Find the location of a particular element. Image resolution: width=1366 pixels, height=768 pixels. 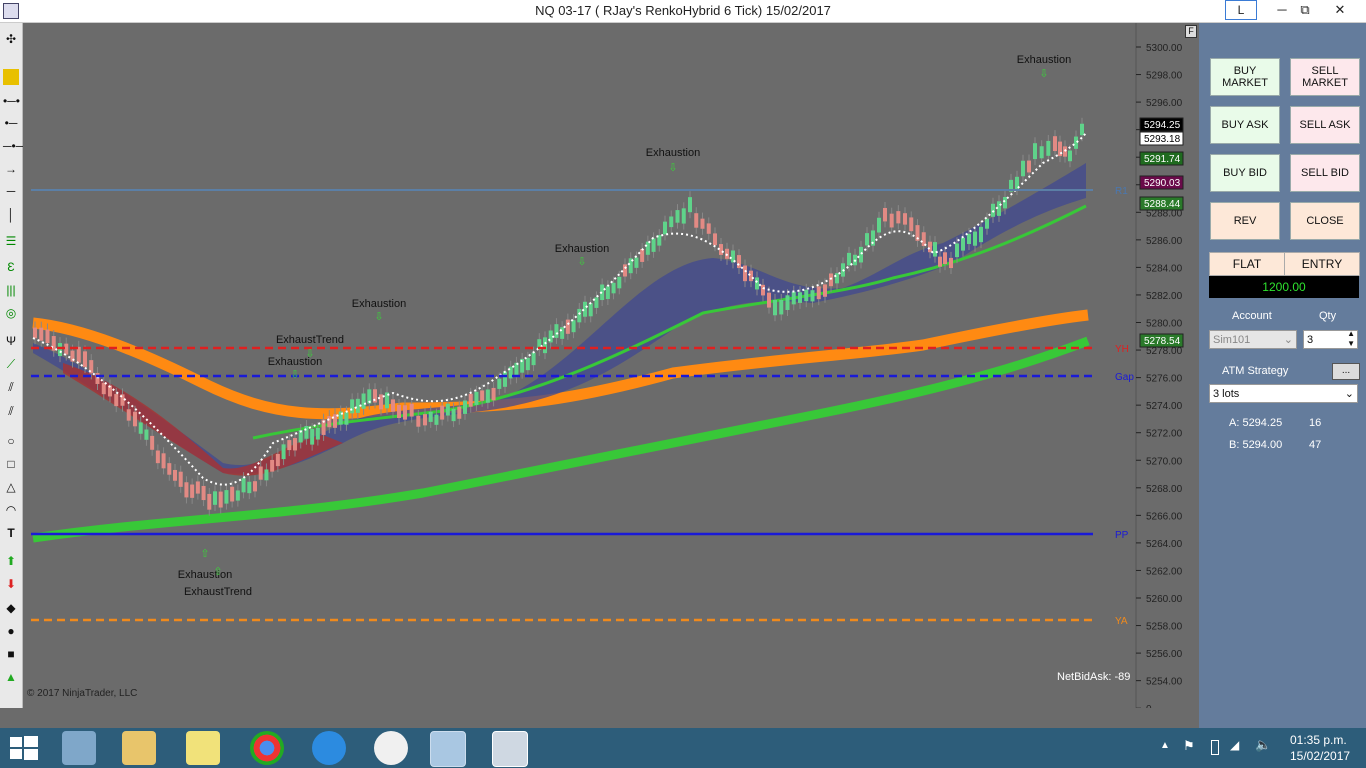

ellipse-icon: ○ is located at coordinates (11, 441).